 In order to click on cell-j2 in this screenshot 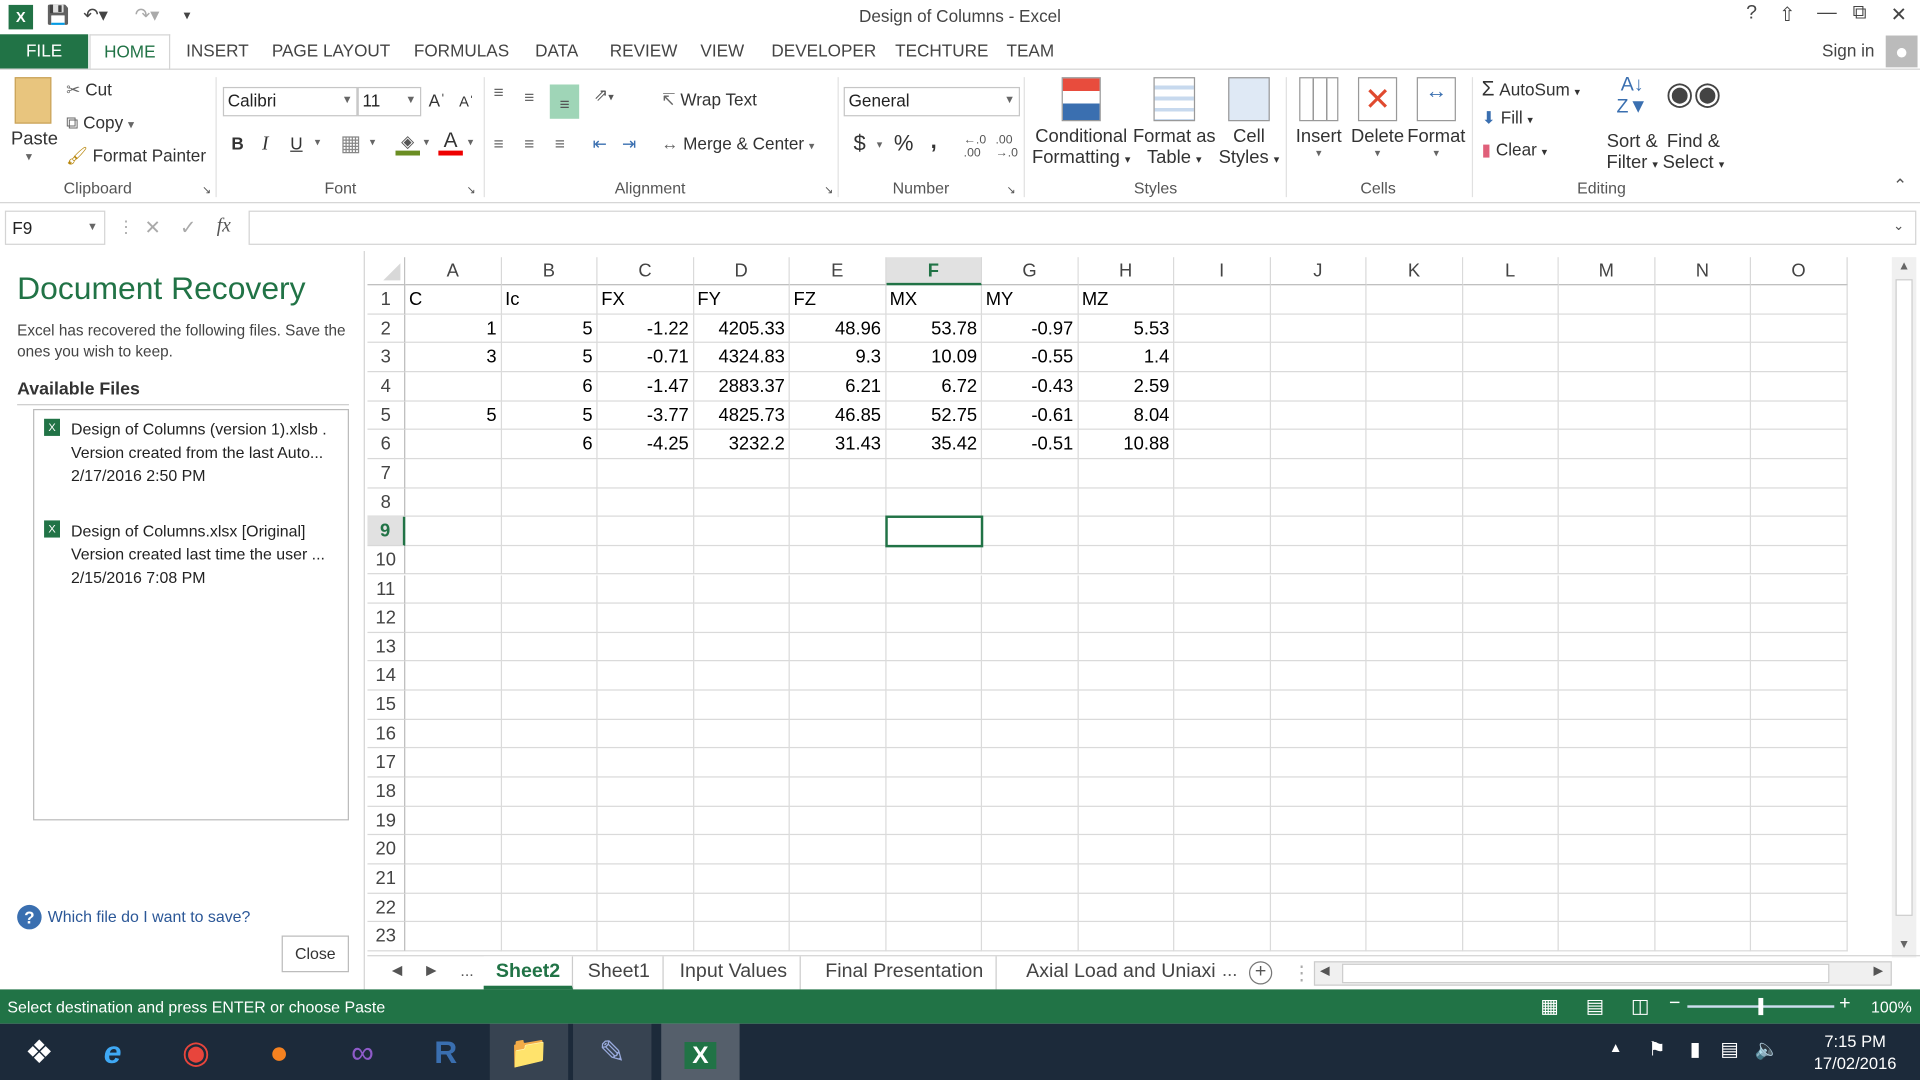, I will do `click(1318, 329)`.